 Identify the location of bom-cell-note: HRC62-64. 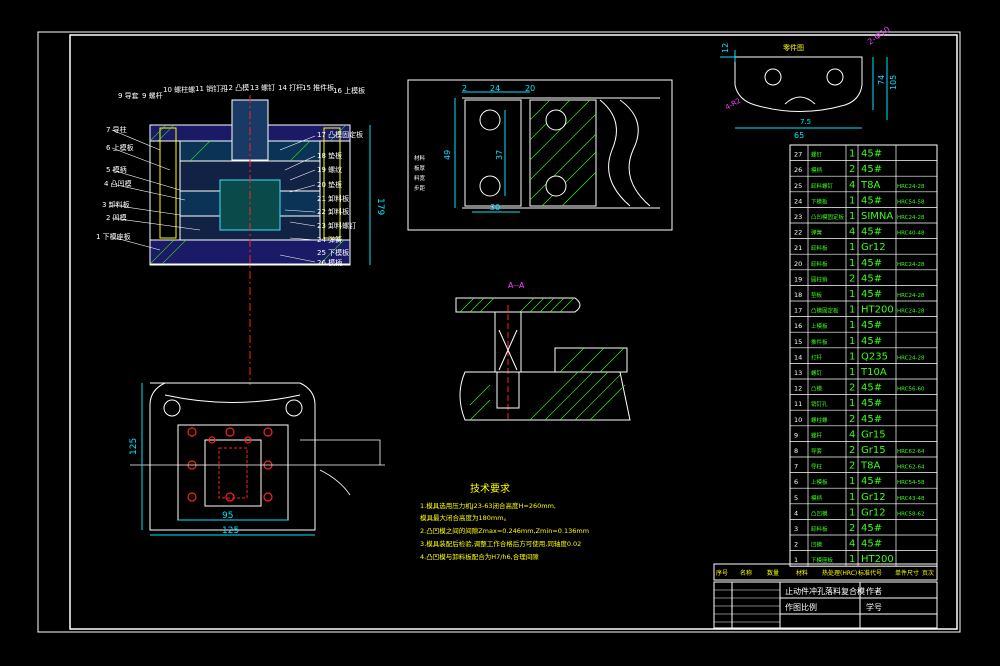
(911, 468).